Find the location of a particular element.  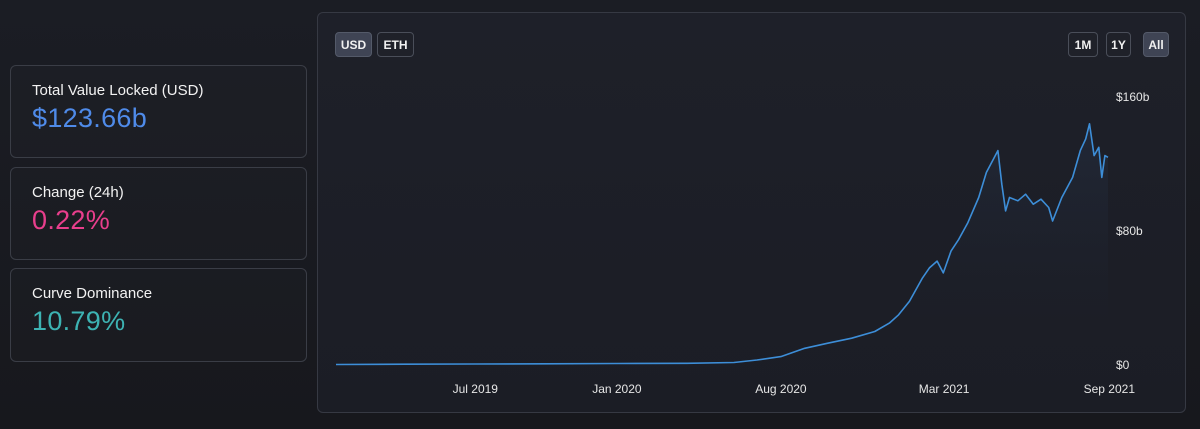

change-card: Change (24h) 0.22% is located at coordinates (158, 213).